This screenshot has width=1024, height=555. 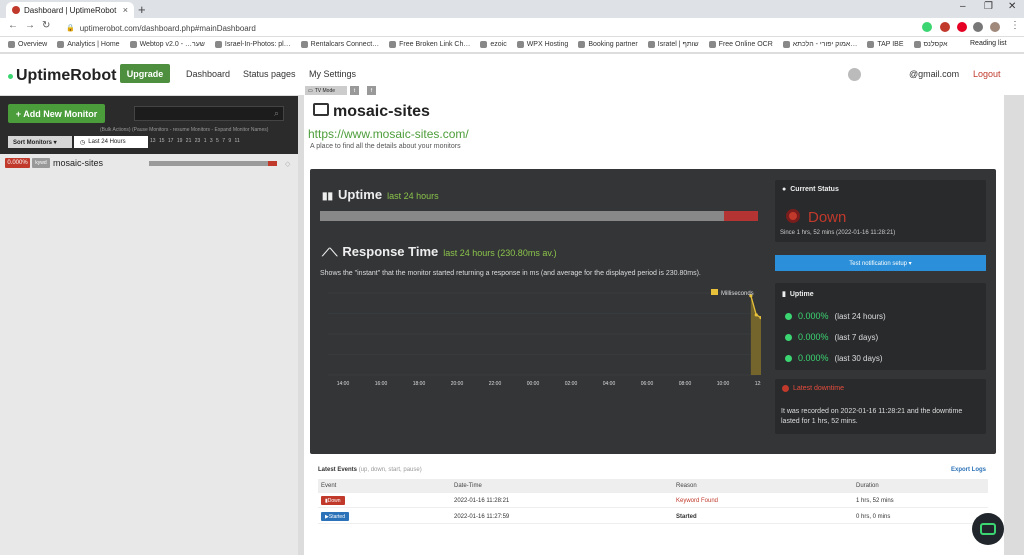 What do you see at coordinates (785, 388) in the screenshot?
I see `alert-icon` at bounding box center [785, 388].